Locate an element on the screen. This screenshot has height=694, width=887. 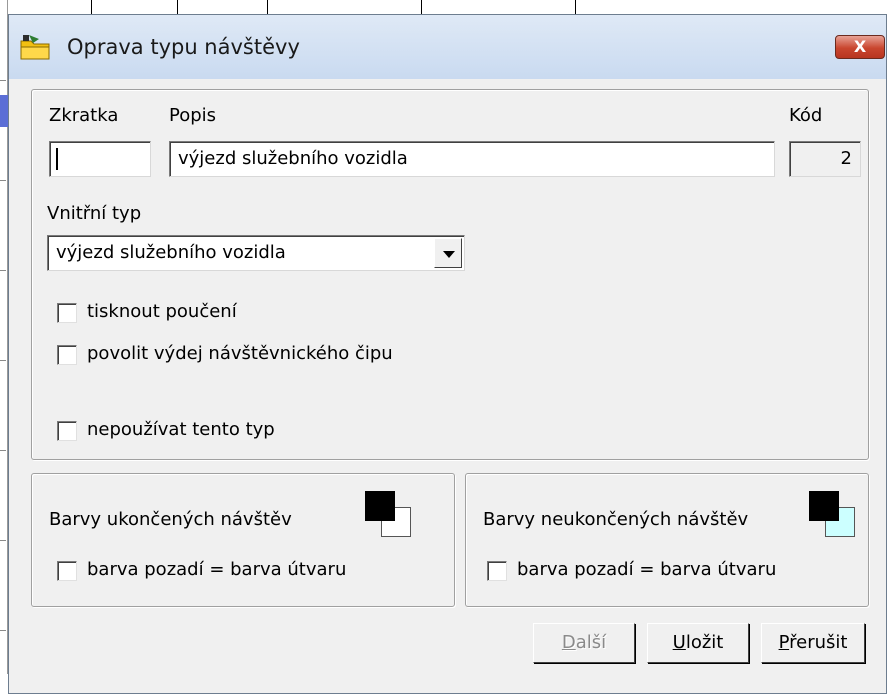
ulozit-rest: ložit is located at coordinates (704, 642).